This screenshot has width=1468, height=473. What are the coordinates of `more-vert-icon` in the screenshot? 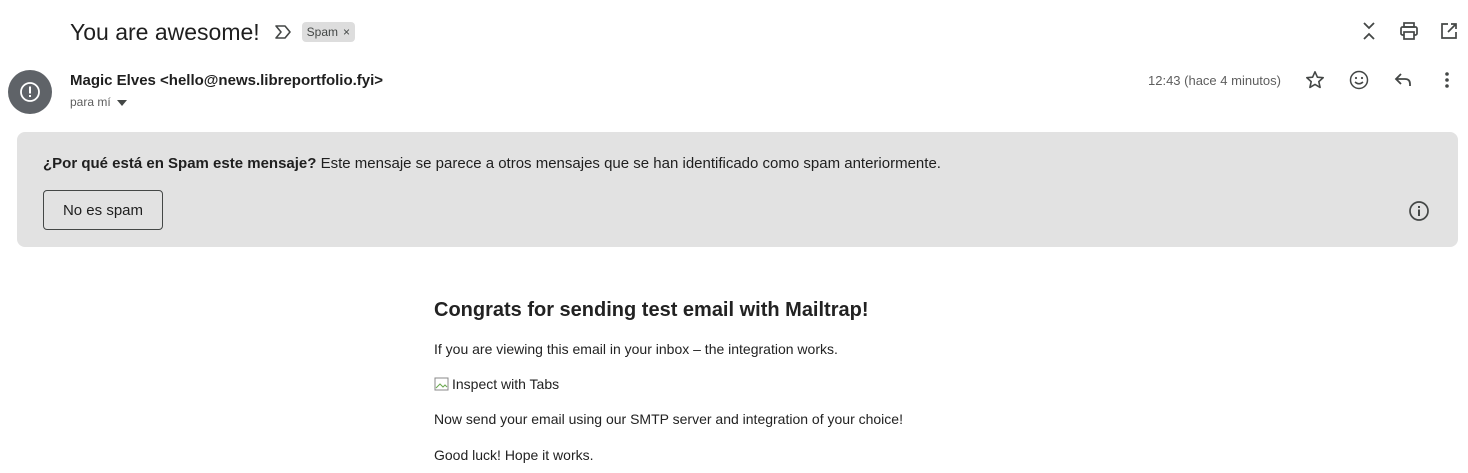 It's located at (1447, 80).